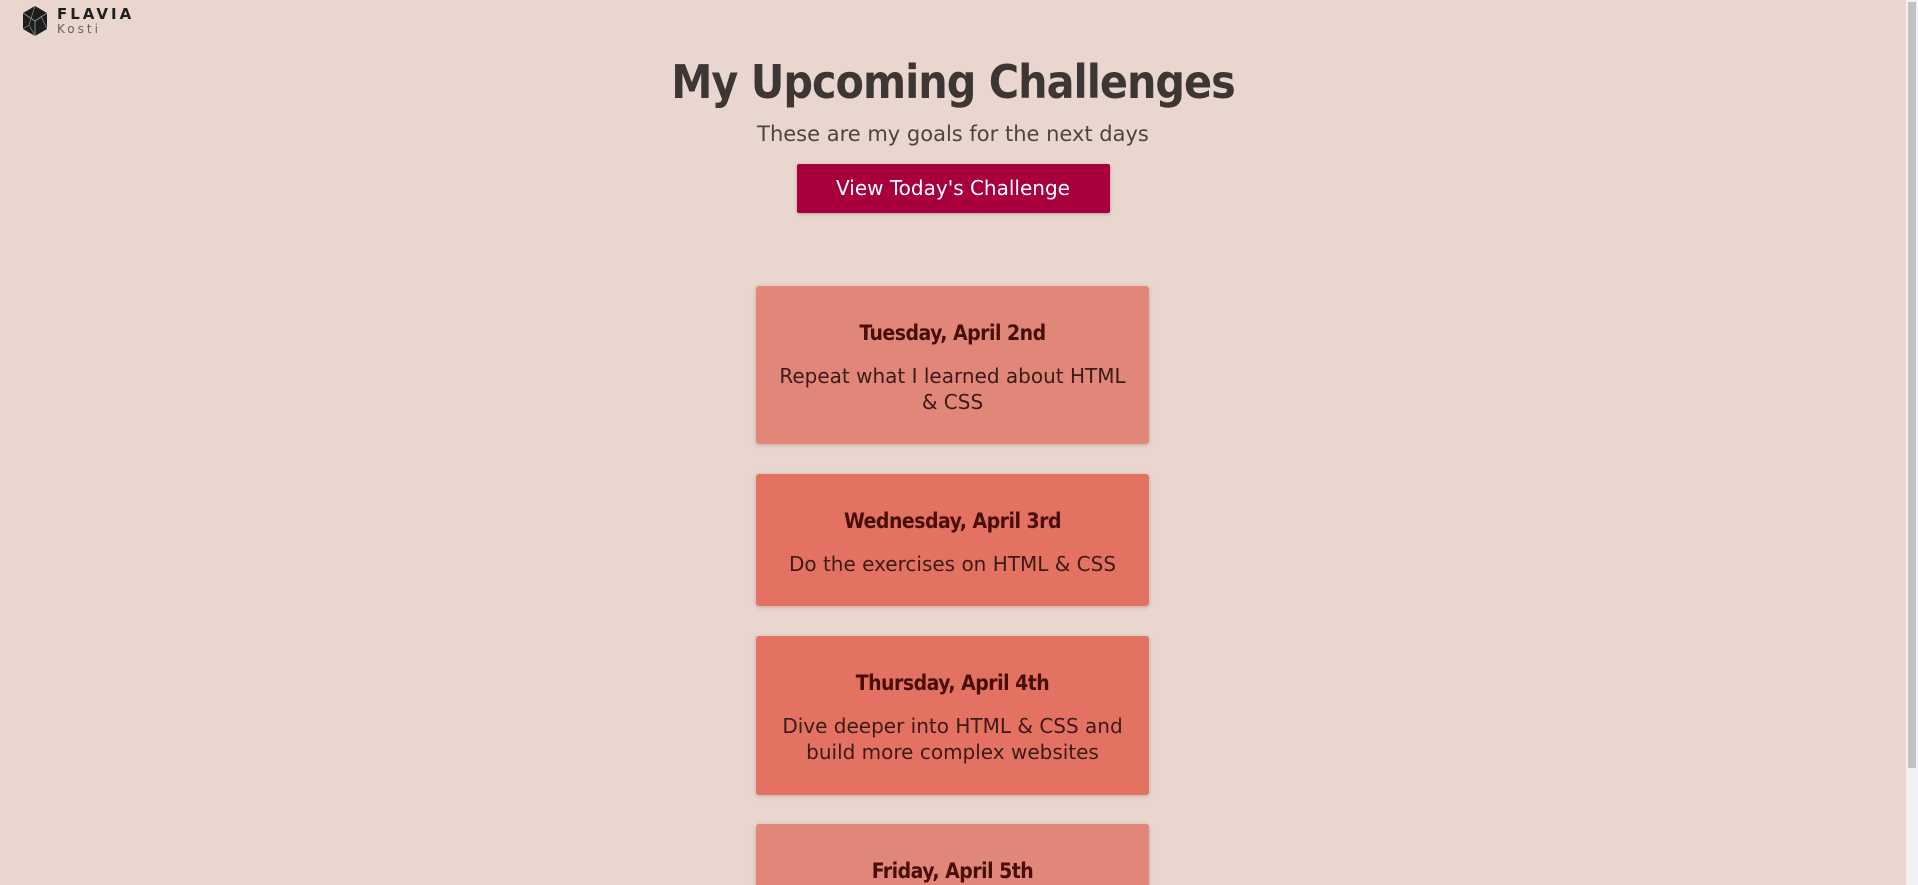  What do you see at coordinates (952, 564) in the screenshot?
I see `challenge-text: Do the exercises on HTML & CSS` at bounding box center [952, 564].